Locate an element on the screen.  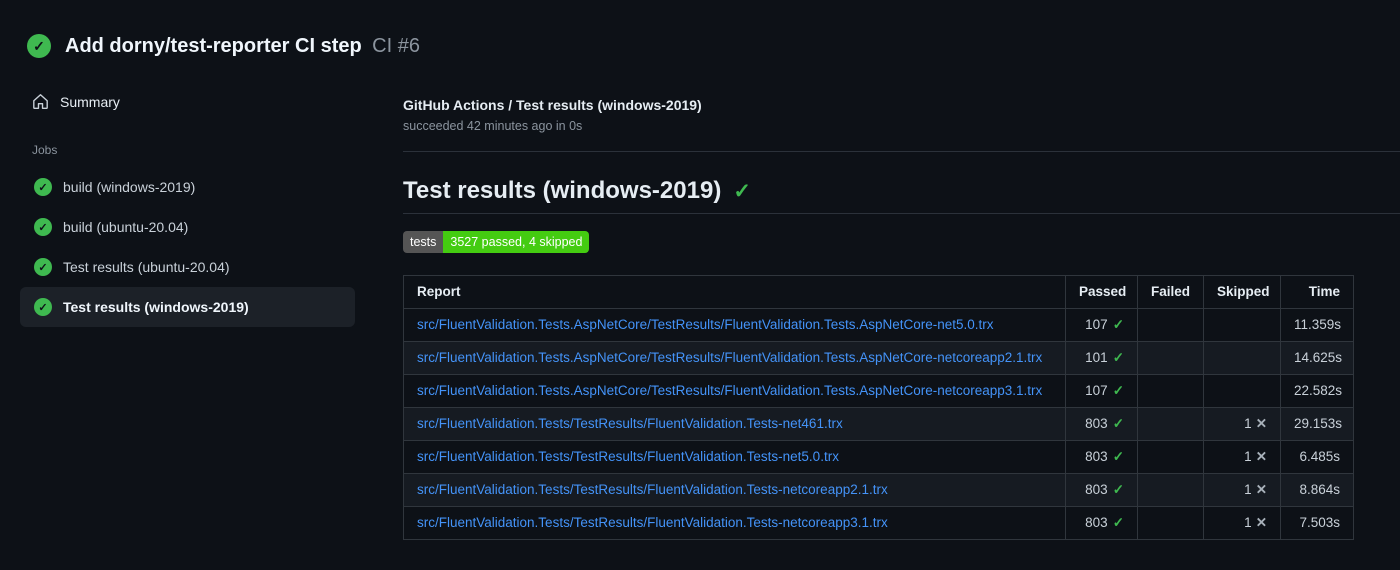
time-cell: 8.864s is located at coordinates (1317, 490).